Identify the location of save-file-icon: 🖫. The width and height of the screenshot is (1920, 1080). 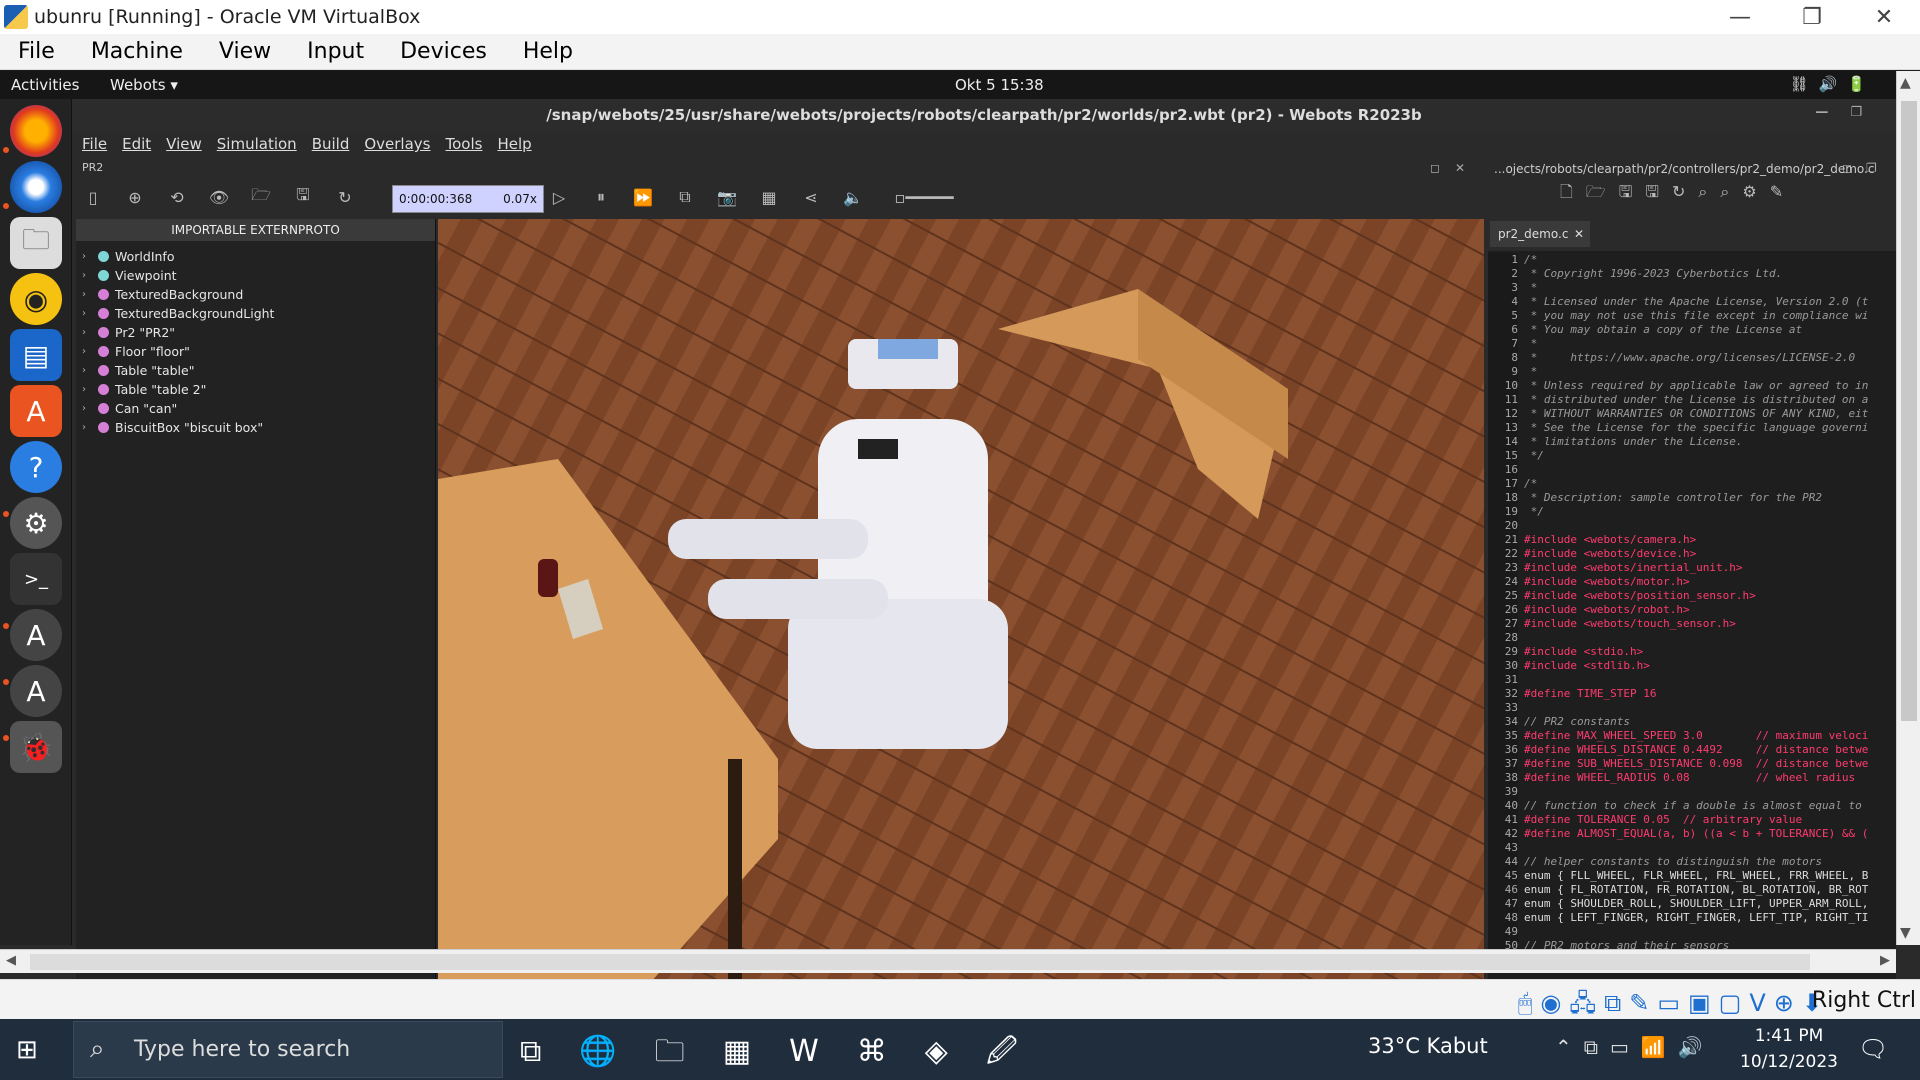
(1632, 191).